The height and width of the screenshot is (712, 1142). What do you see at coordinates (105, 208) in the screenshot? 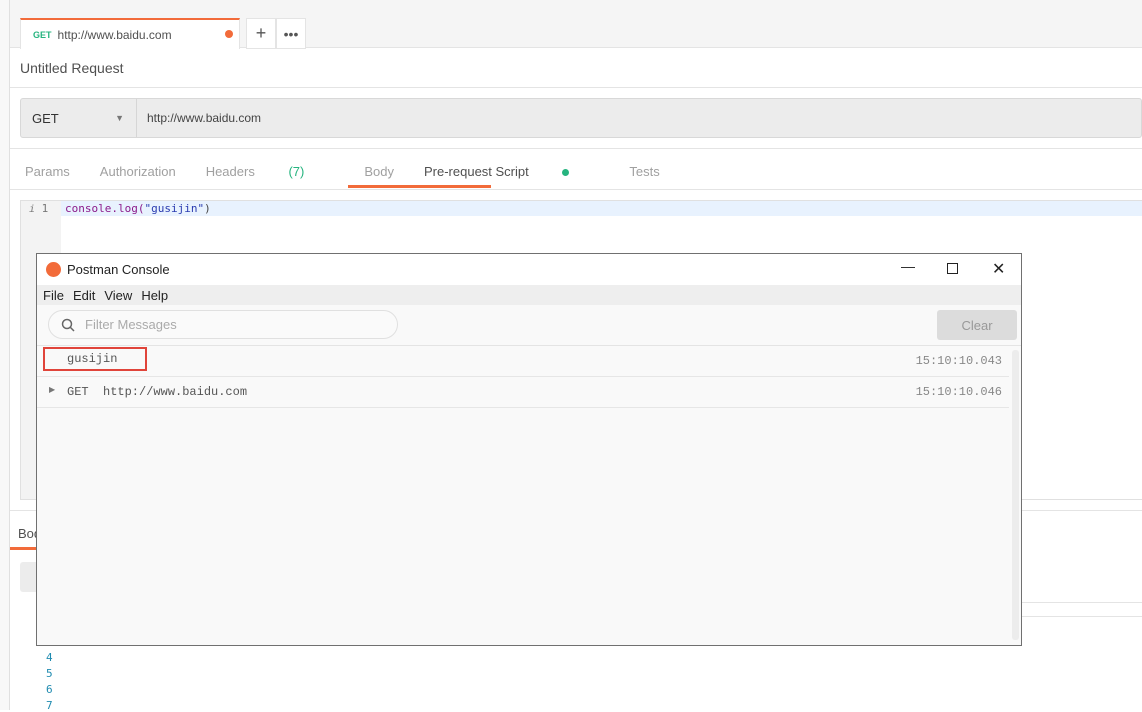
I see `code-fn: console.log(` at bounding box center [105, 208].